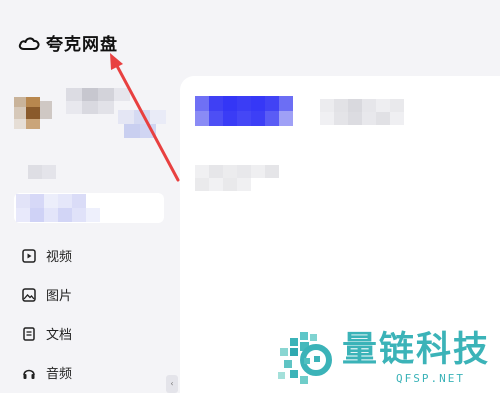 This screenshot has width=500, height=393. What do you see at coordinates (250, 111) in the screenshot?
I see `primary-action-blurred` at bounding box center [250, 111].